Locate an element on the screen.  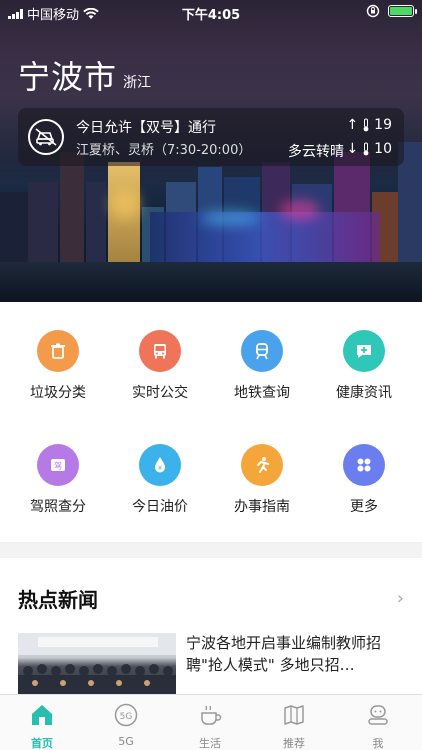
arrow-up-icon: ↑ is located at coordinates (352, 125).